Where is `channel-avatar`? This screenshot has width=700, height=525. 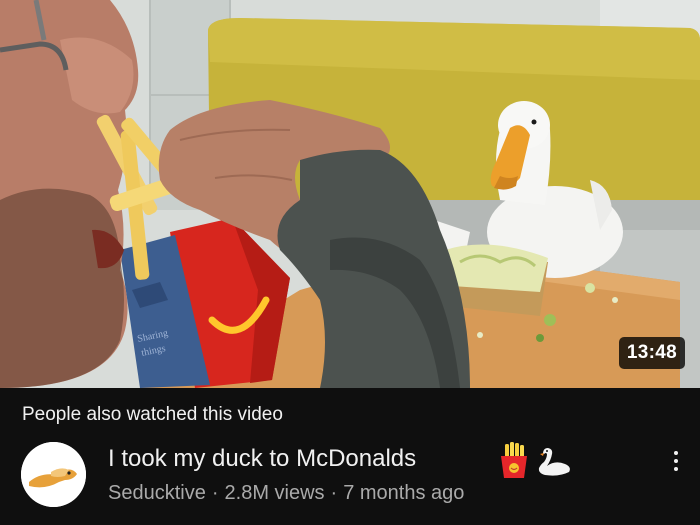
channel-avatar is located at coordinates (53, 474).